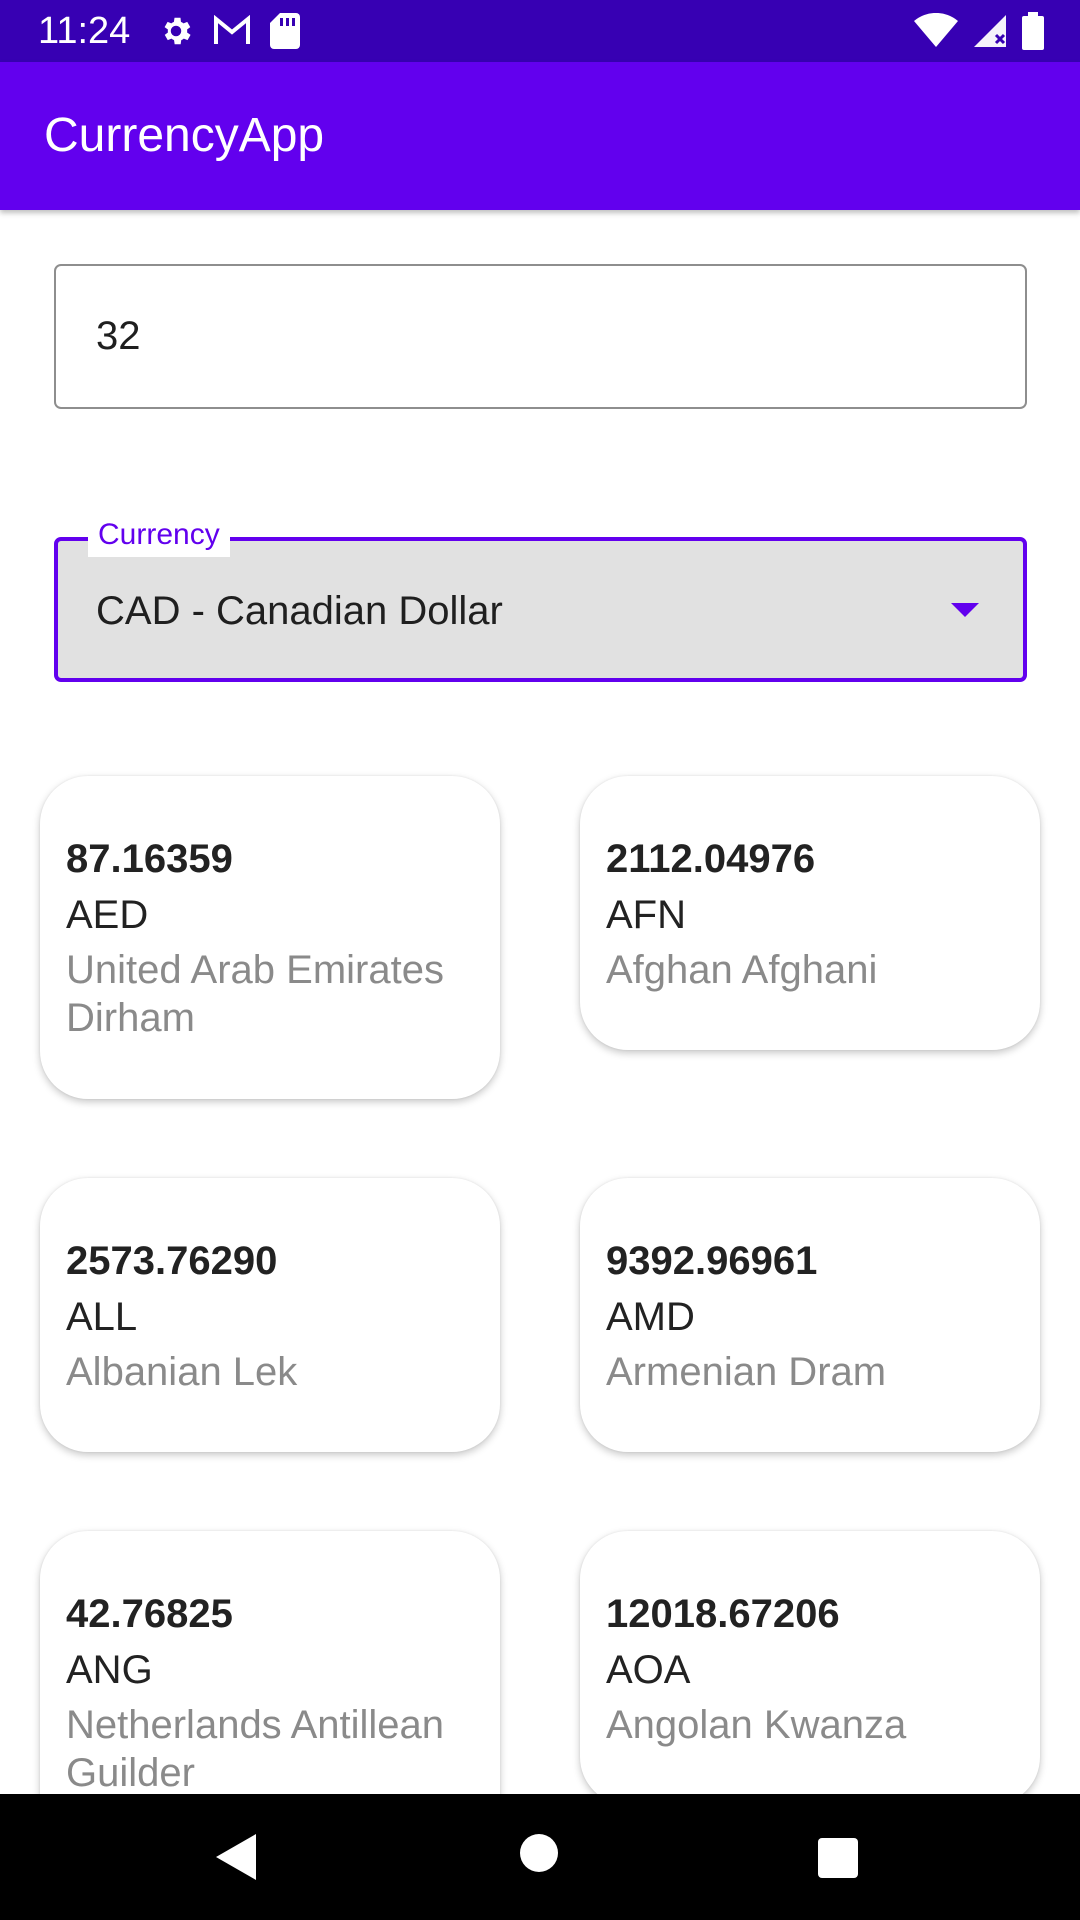 The height and width of the screenshot is (1920, 1080). What do you see at coordinates (270, 937) in the screenshot?
I see `currency-card: 87.16359 AED United Arab Emirates Dirham` at bounding box center [270, 937].